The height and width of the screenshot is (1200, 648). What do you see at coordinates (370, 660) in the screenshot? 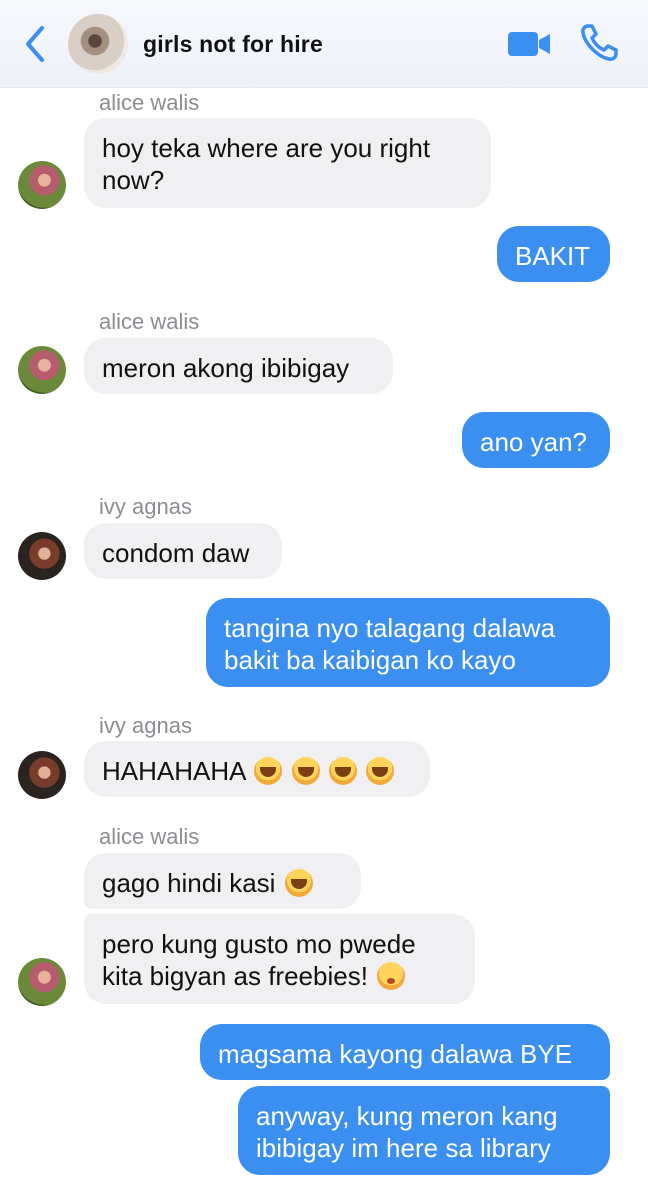
I see `message-text: bakit ba kaibigan ko kayo` at bounding box center [370, 660].